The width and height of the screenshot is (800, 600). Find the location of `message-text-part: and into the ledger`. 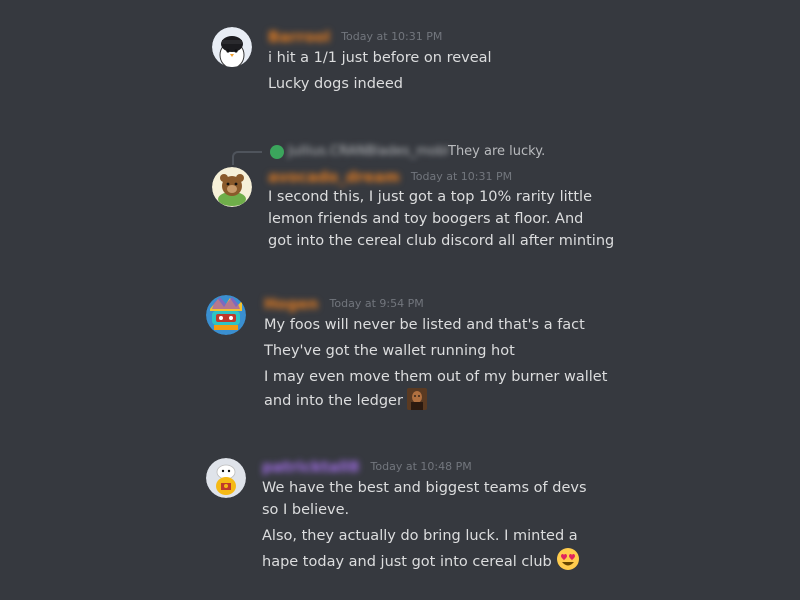

message-text-part: and into the ledger is located at coordinates (333, 401).